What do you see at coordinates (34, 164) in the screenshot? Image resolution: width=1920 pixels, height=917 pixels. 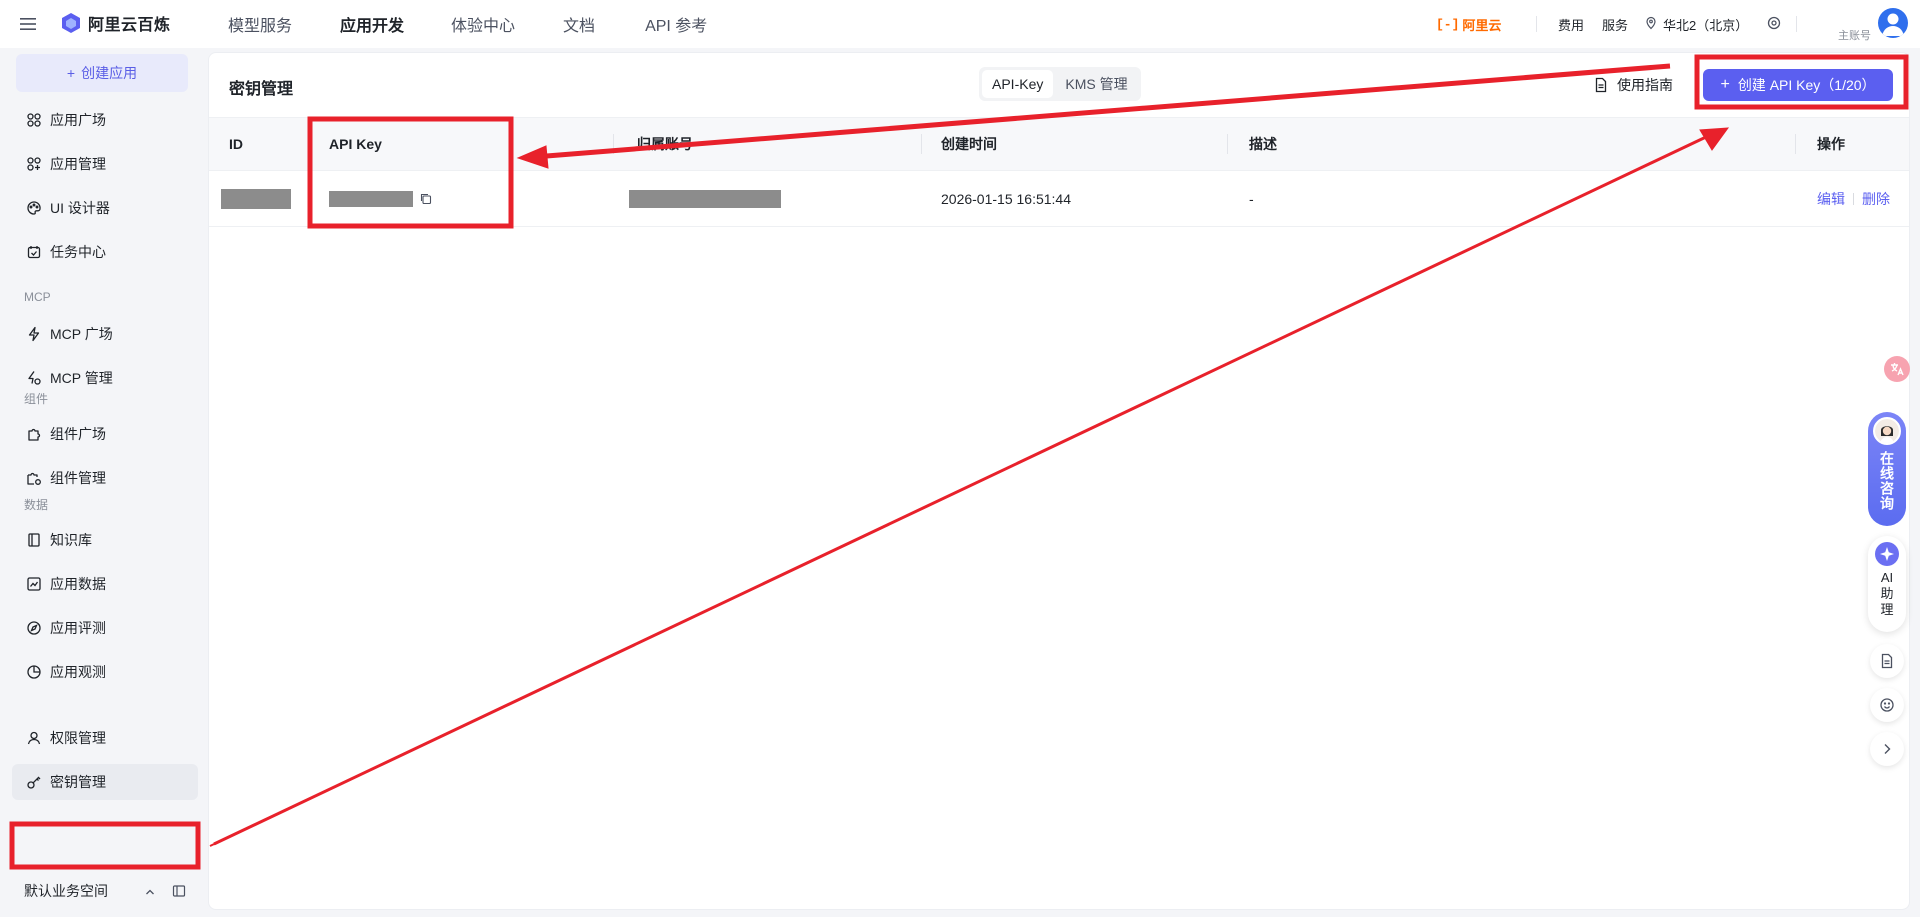 I see `grid-icon` at bounding box center [34, 164].